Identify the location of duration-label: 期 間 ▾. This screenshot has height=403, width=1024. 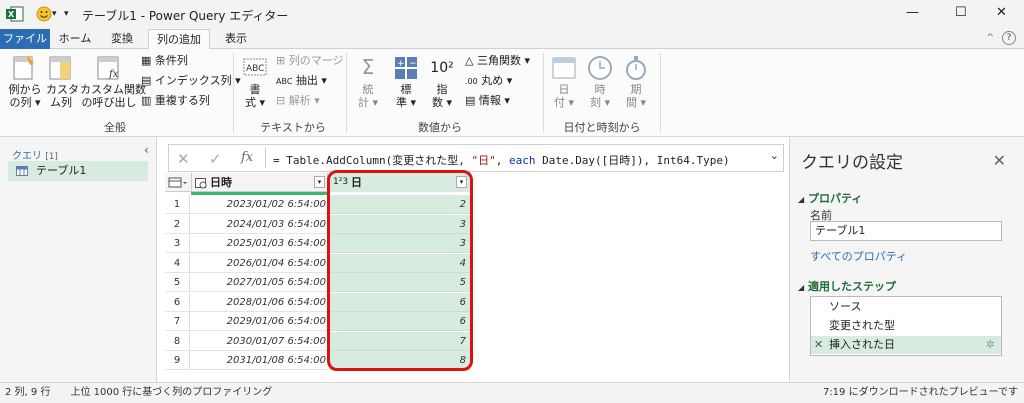
(636, 96).